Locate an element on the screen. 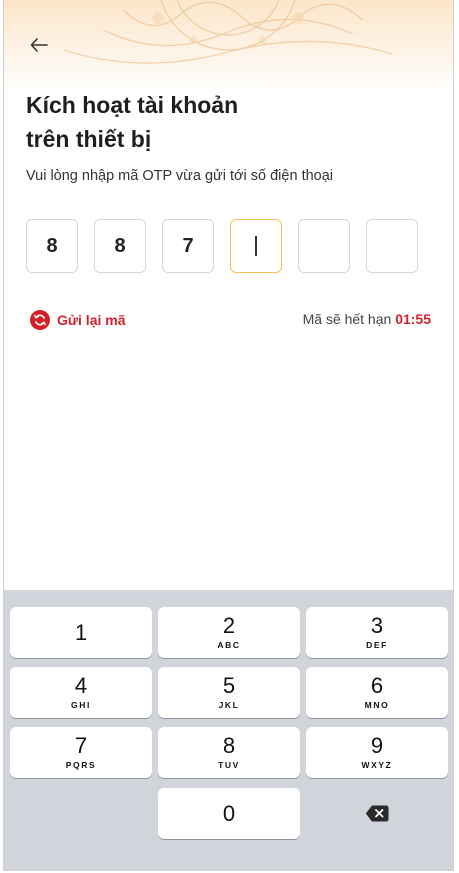 Image resolution: width=459 pixels, height=873 pixels. back-button is located at coordinates (39, 45).